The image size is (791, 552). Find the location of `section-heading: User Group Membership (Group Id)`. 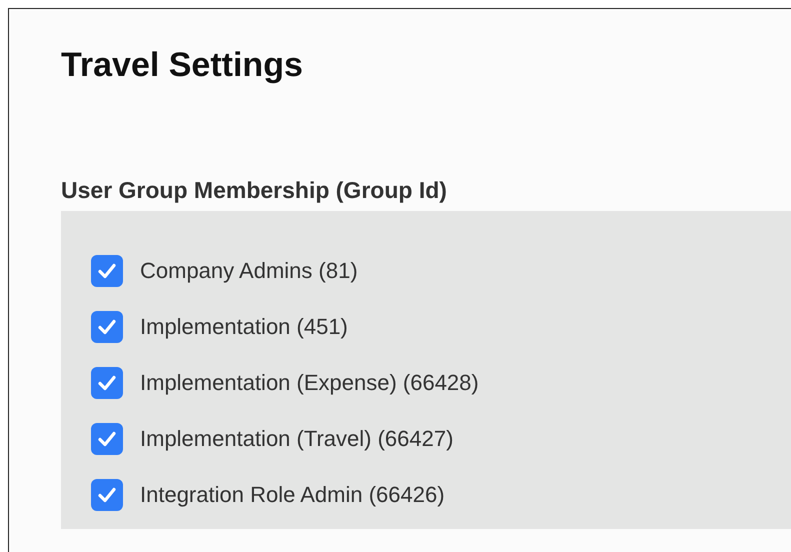

section-heading: User Group Membership (Group Id) is located at coordinates (254, 190).